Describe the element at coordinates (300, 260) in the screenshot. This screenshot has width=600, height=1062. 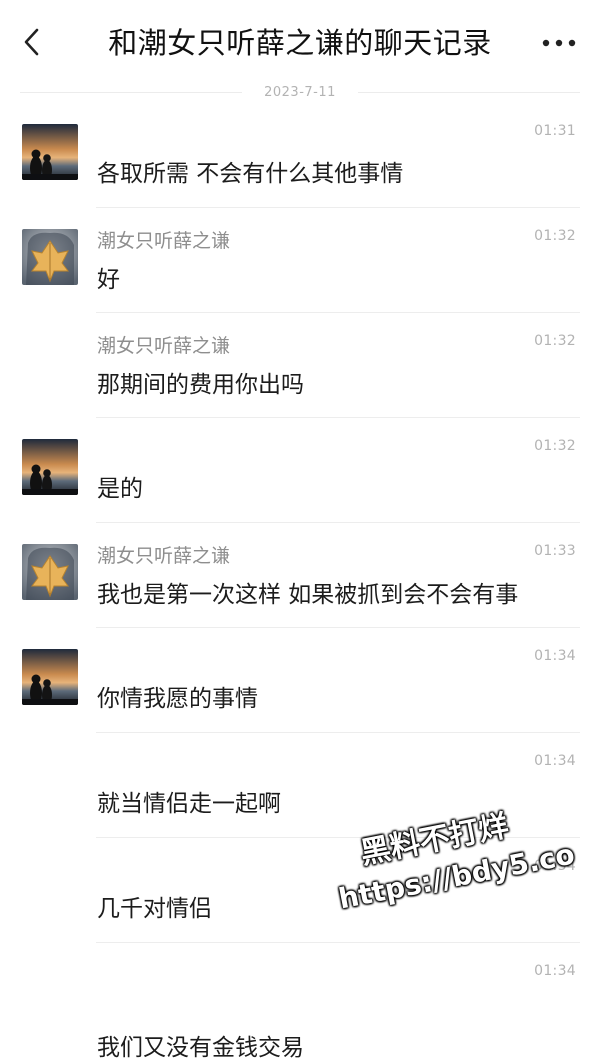
I see `message-item: 潮女只听薛之谦 01:32 好` at that location.